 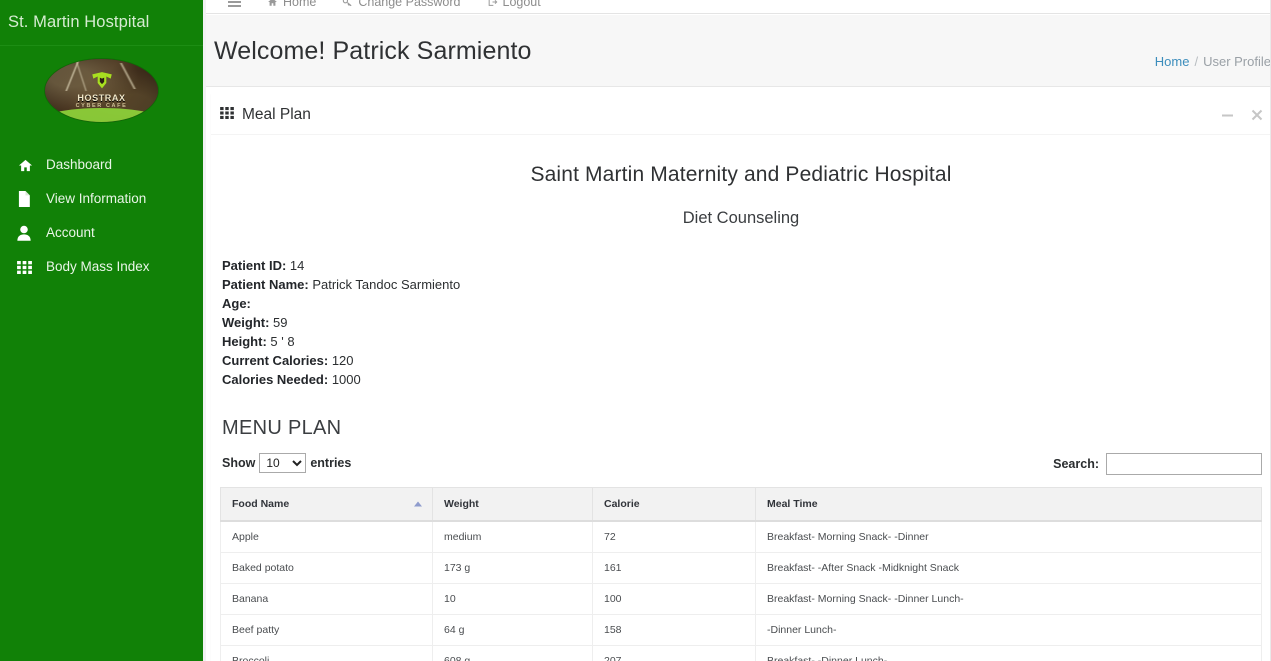 What do you see at coordinates (741, 630) in the screenshot?
I see `table-row: Beef patty 64 g 158 -Dinner Lunch-` at bounding box center [741, 630].